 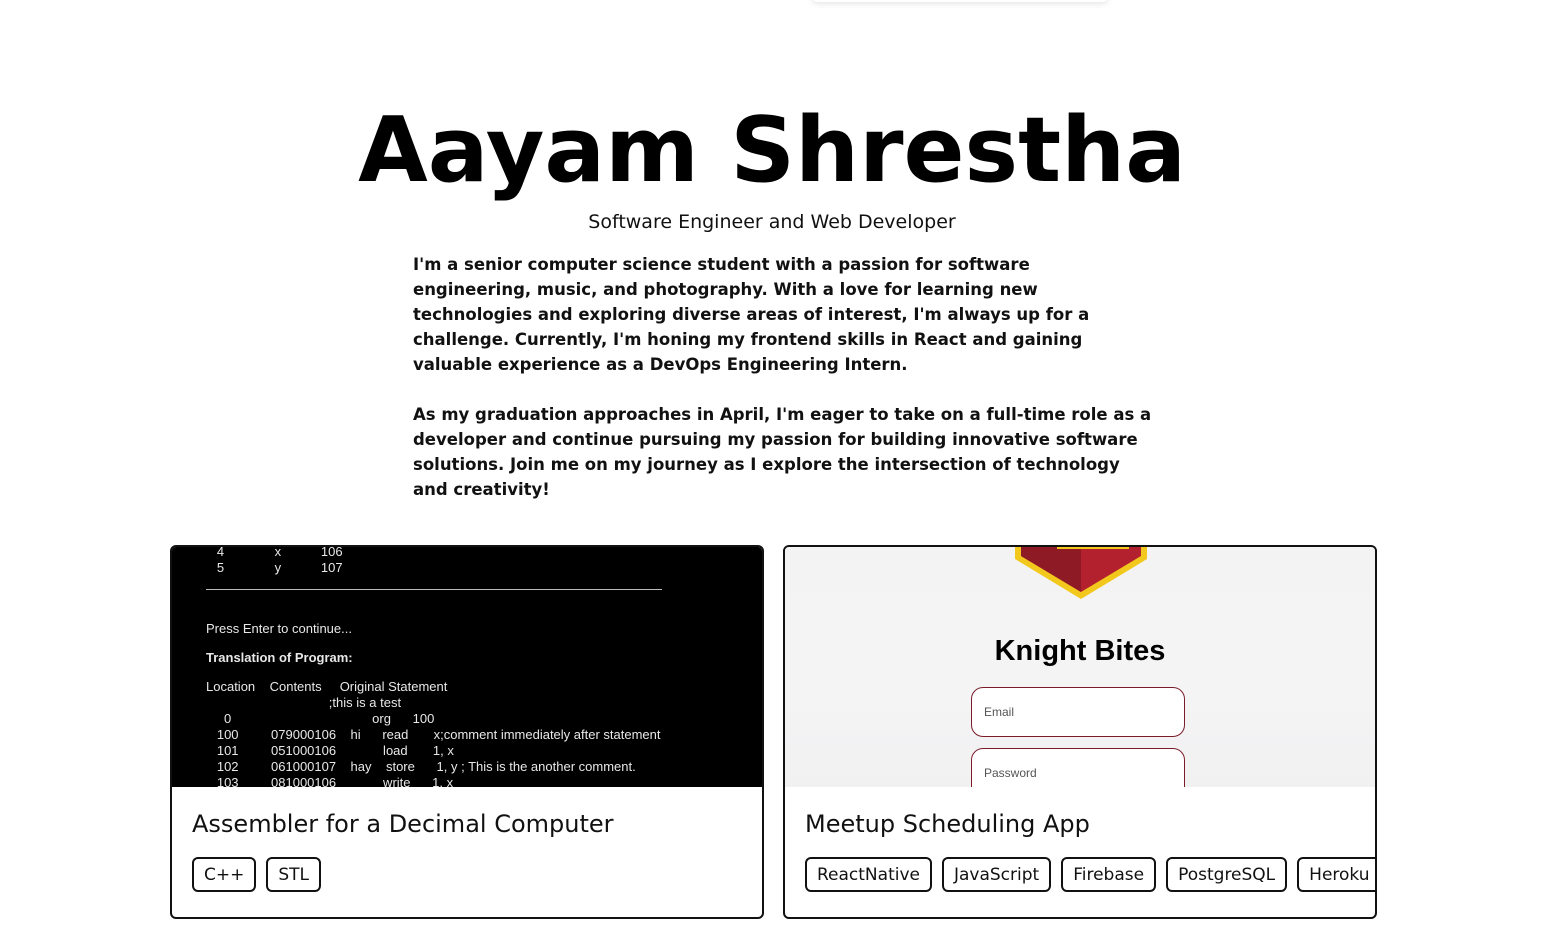 What do you see at coordinates (772, 150) in the screenshot?
I see `page-title: Aayam Shrestha` at bounding box center [772, 150].